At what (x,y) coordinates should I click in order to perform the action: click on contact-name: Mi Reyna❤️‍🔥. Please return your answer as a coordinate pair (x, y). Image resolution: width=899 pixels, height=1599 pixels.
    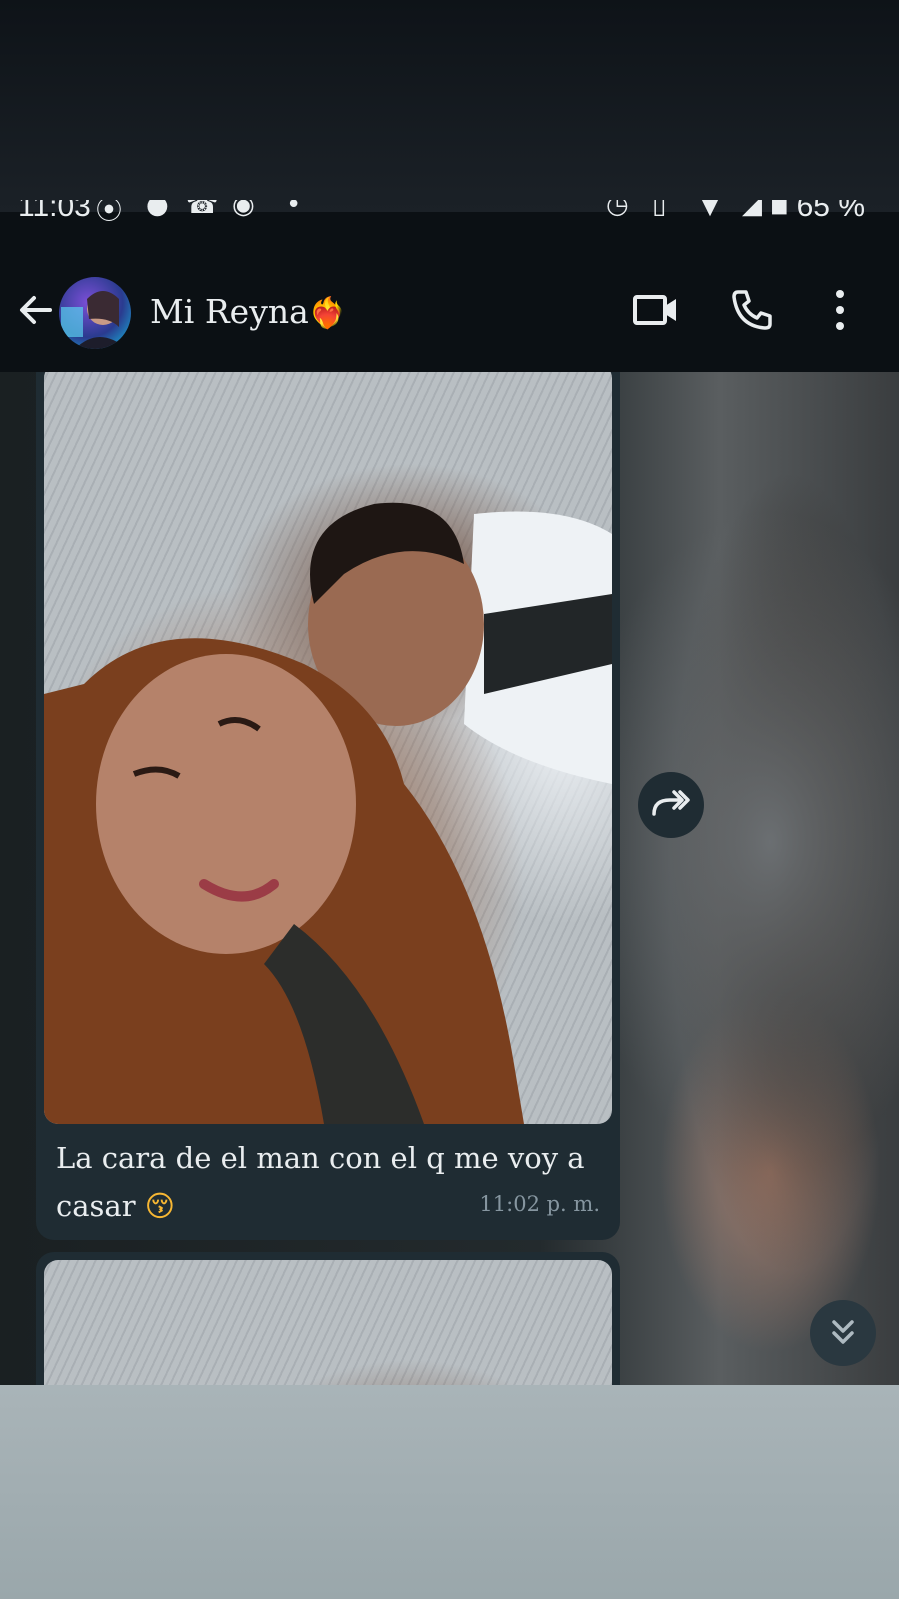
    Looking at the image, I should click on (248, 311).